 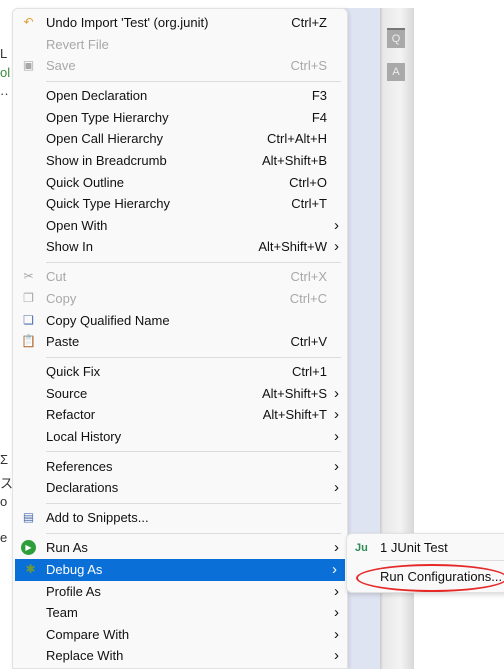 I want to click on run-icon: ▶, so click(x=28, y=548).